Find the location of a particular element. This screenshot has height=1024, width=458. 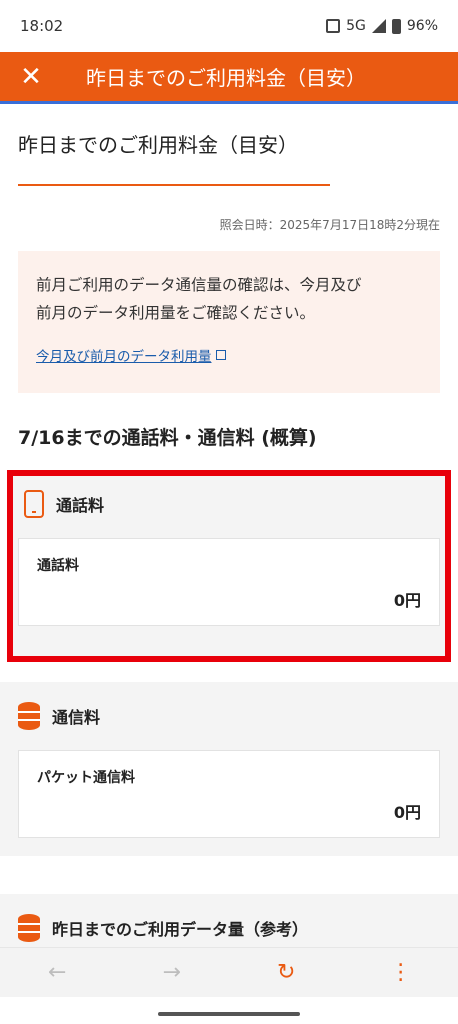

reload-button: ↻ is located at coordinates (286, 973).